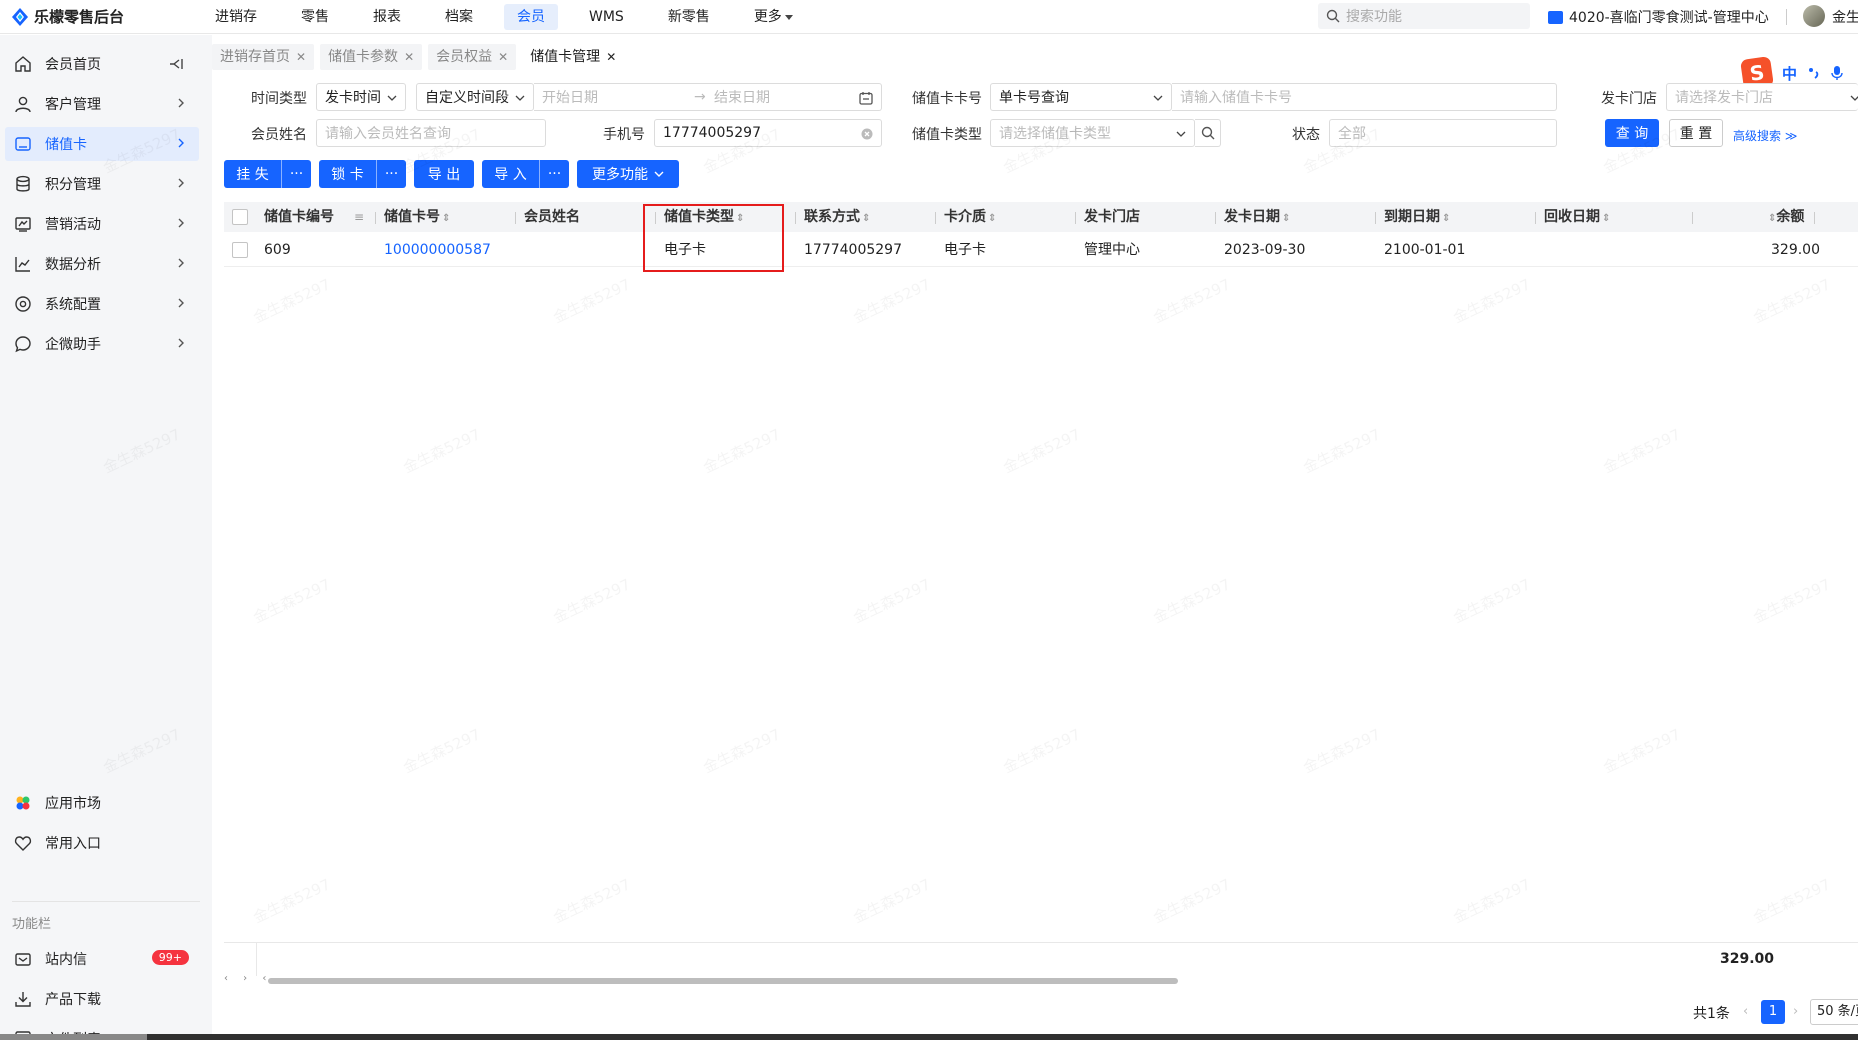  Describe the element at coordinates (177, 64) in the screenshot. I see `collapse-sidebar-icon` at that location.